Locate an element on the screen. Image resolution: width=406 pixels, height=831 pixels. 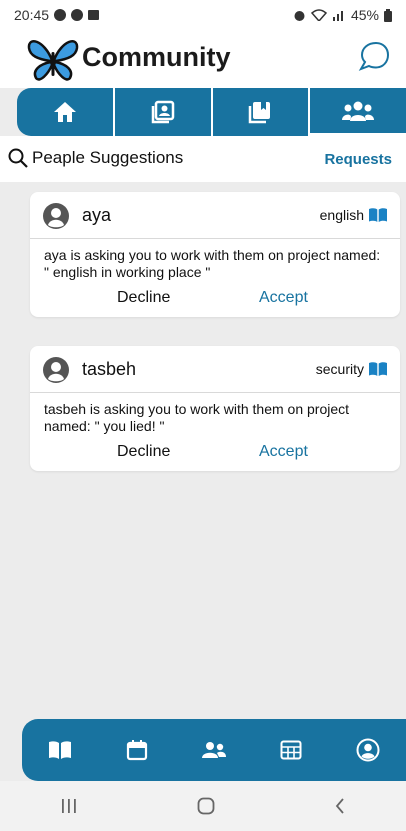
users-icon is located at coordinates (358, 111).